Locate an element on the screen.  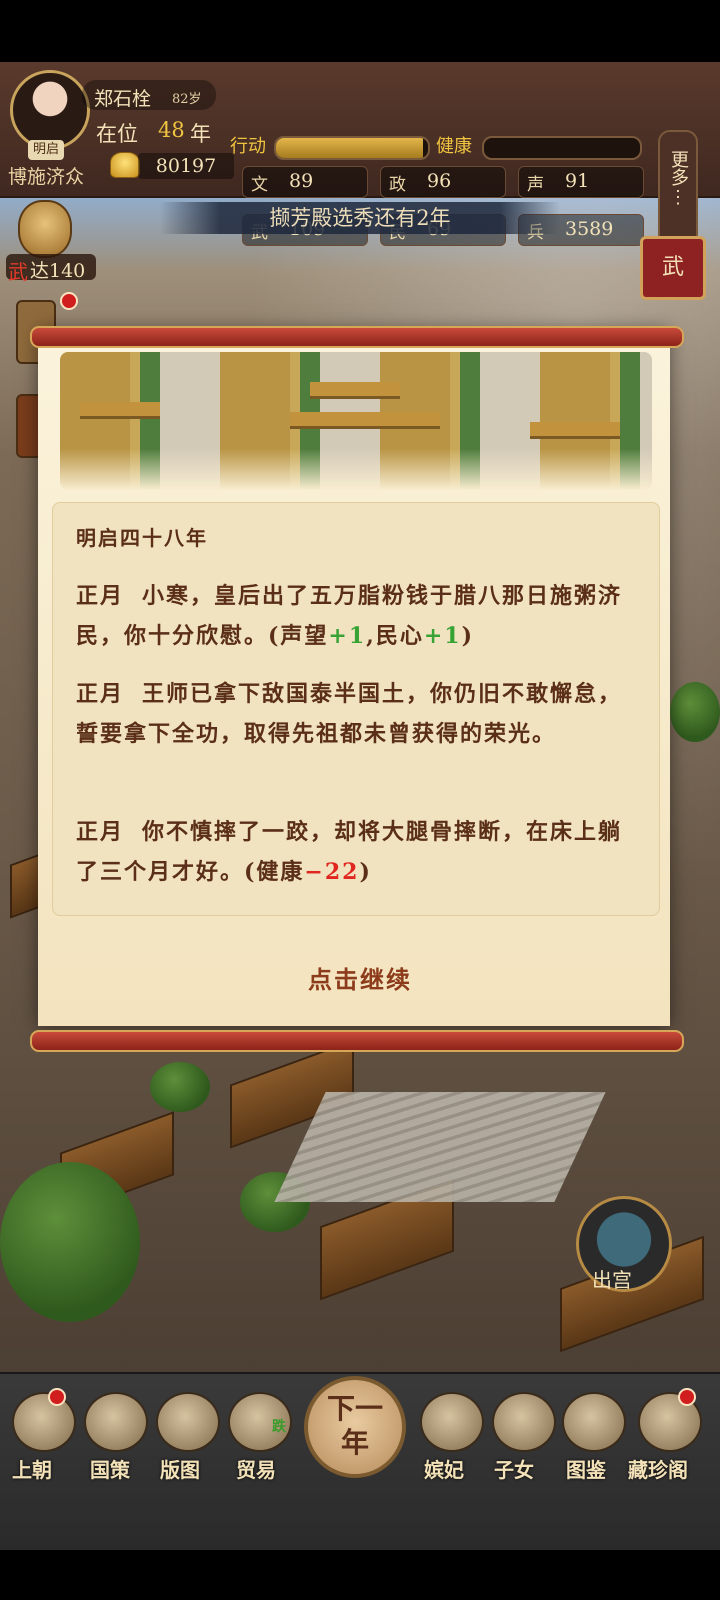
more-button: 更多 ⋮ is located at coordinates (678, 189).